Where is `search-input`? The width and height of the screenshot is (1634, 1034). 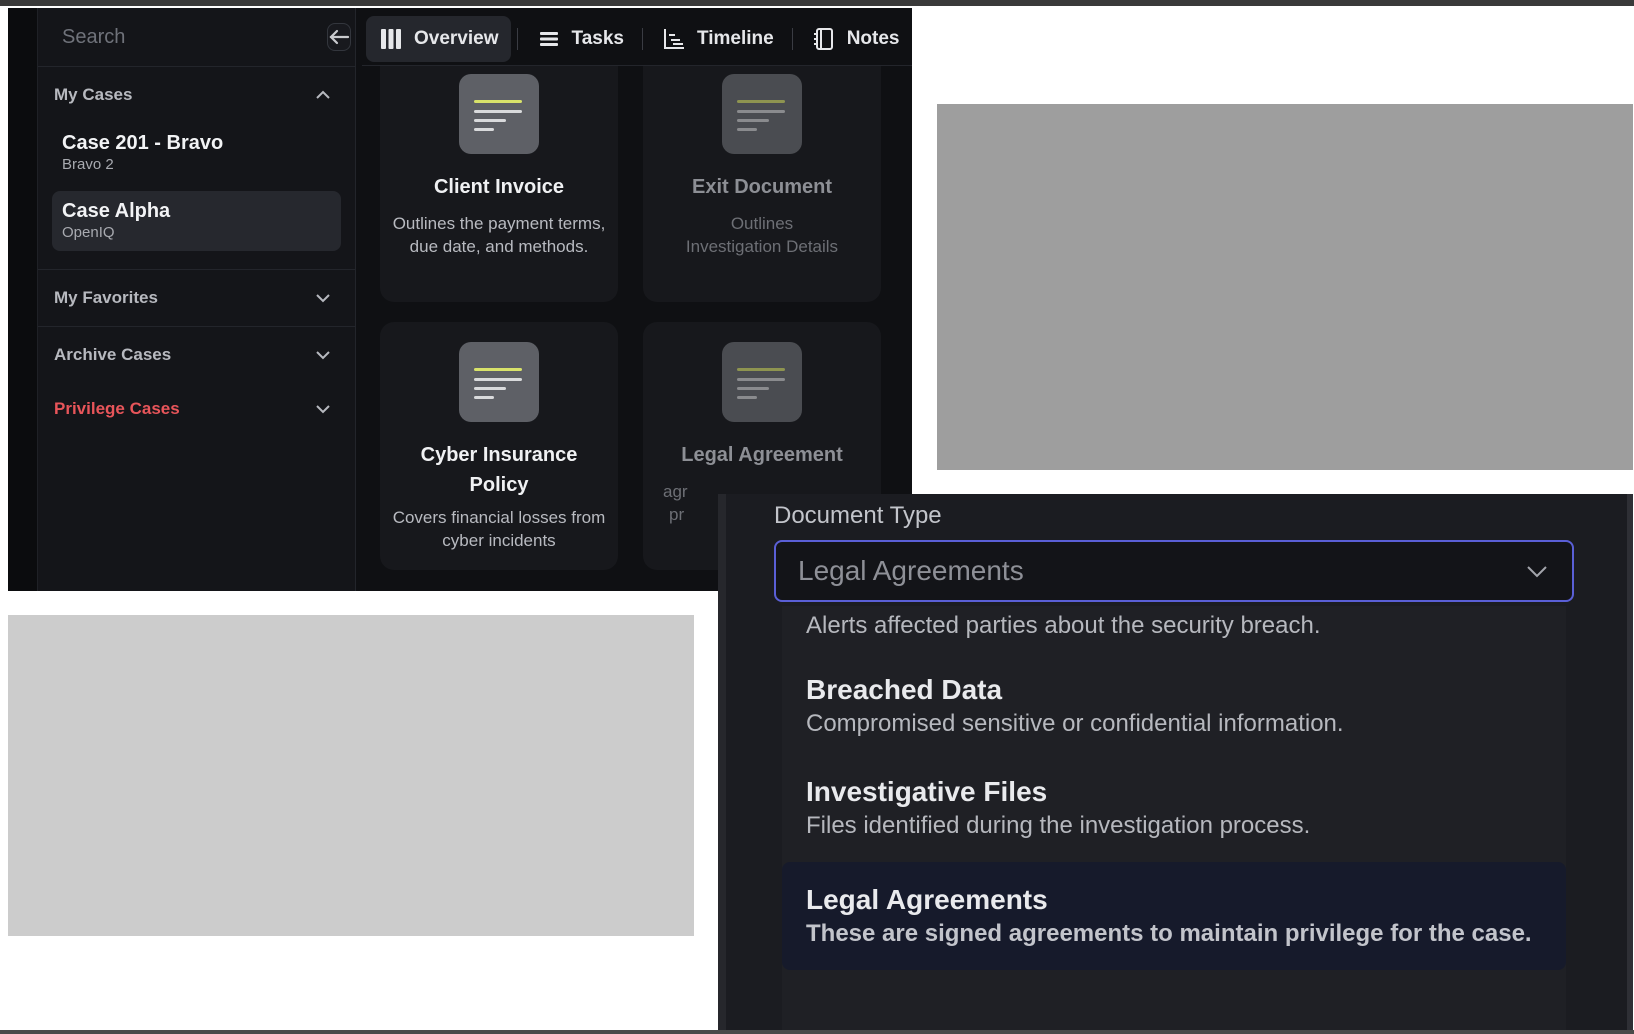
search-input is located at coordinates (194, 37).